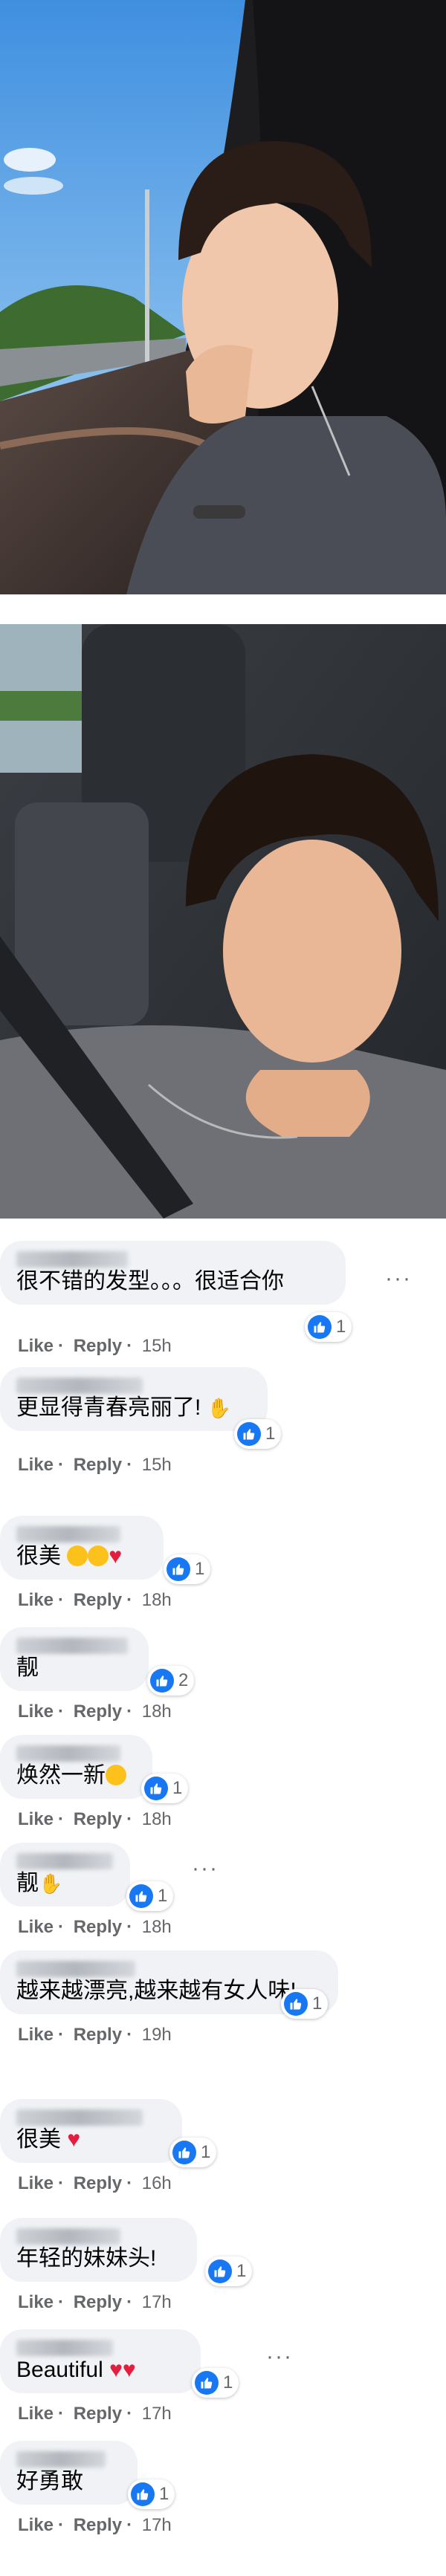  I want to click on comment-text: Beautiful ♥♥, so click(76, 2370).